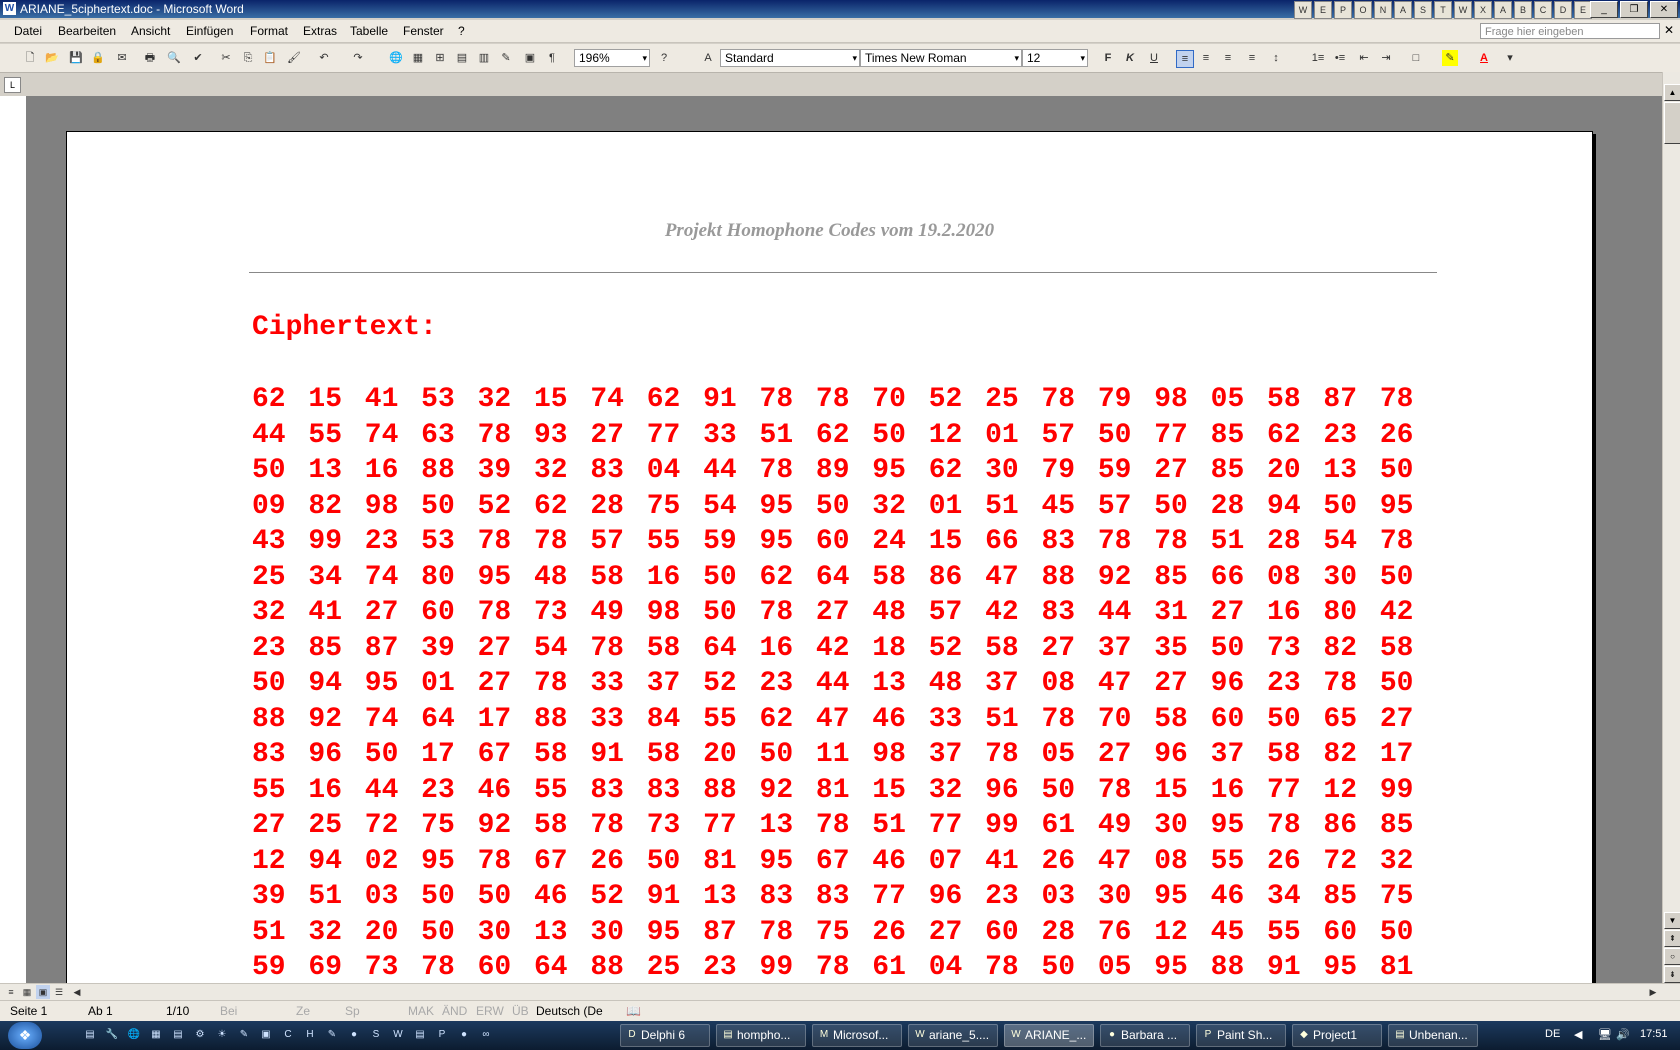 This screenshot has width=1680, height=1050. I want to click on scroll-right-icon: ▶, so click(1653, 992).